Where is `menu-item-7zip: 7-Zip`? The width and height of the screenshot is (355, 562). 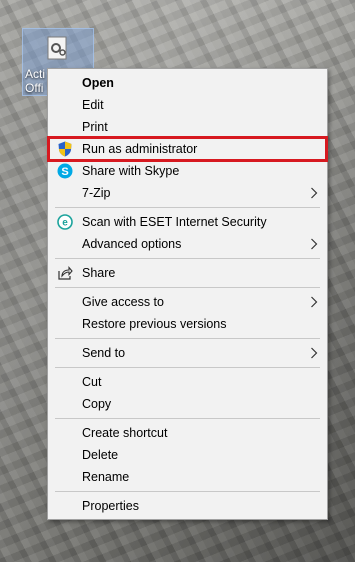 menu-item-7zip: 7-Zip is located at coordinates (187, 193).